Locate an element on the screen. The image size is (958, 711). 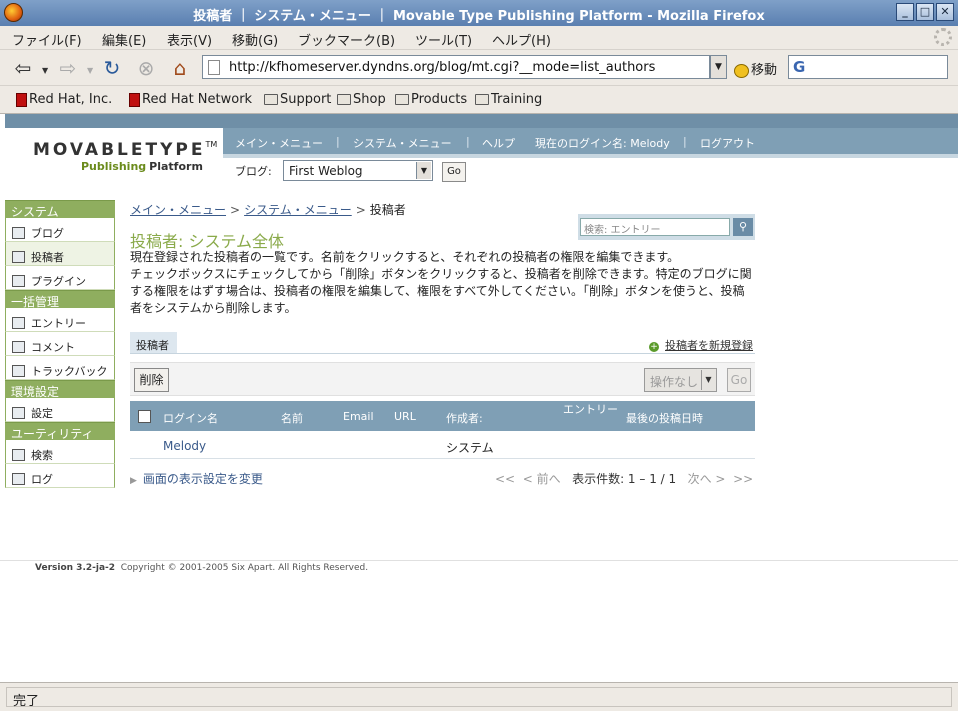
table-header: ログイン名 名前 Email URL 作成者: エントリー 最後の投稿日時 is located at coordinates (442, 416).